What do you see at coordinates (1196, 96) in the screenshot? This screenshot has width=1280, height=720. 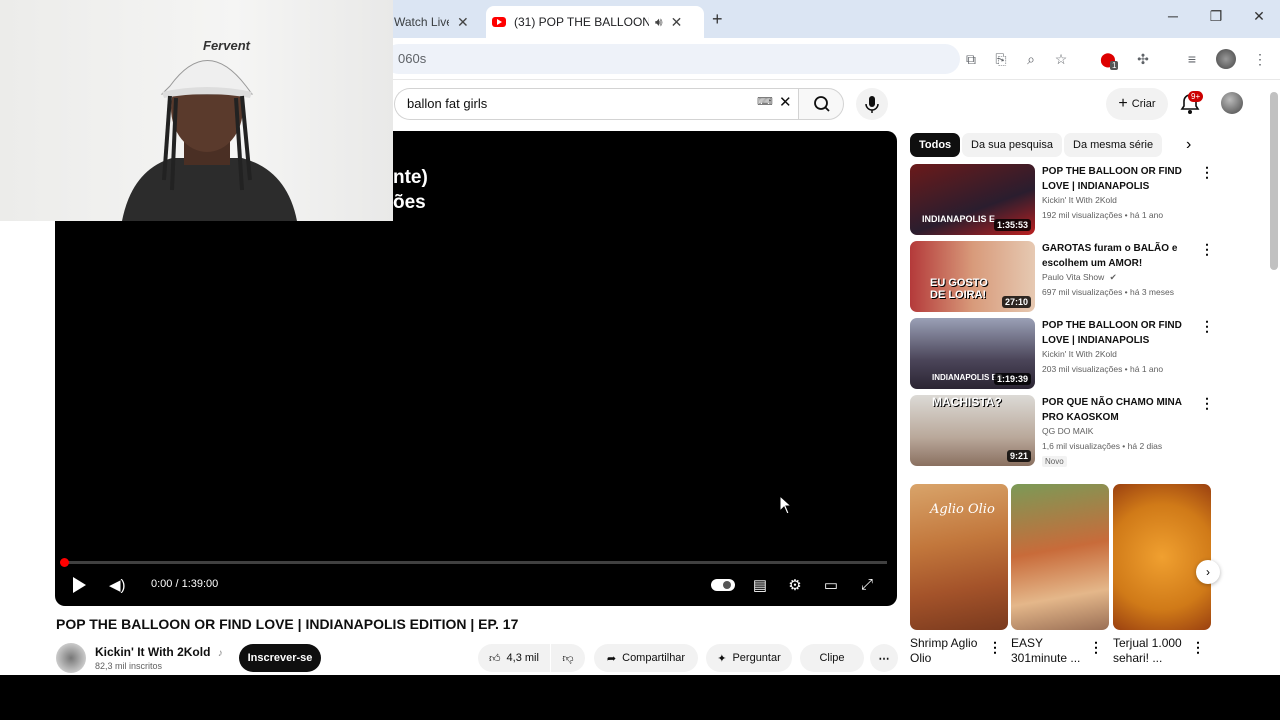 I see `notification-count-badge: 9+` at bounding box center [1196, 96].